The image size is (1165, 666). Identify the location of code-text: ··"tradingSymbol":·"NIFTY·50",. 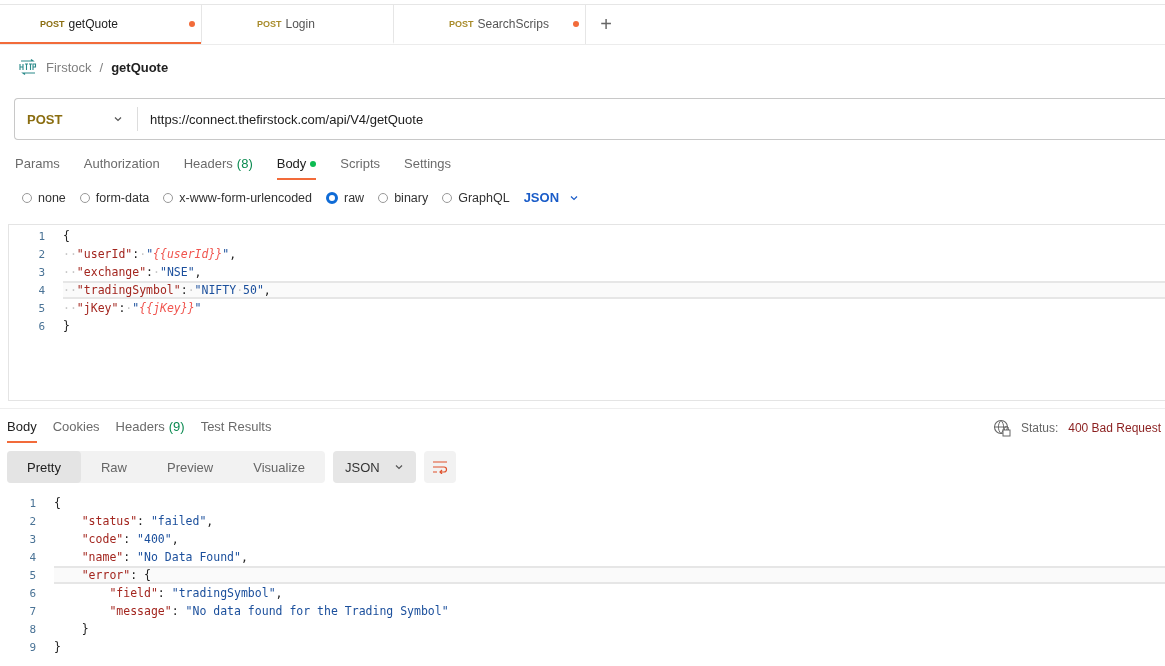
(614, 290).